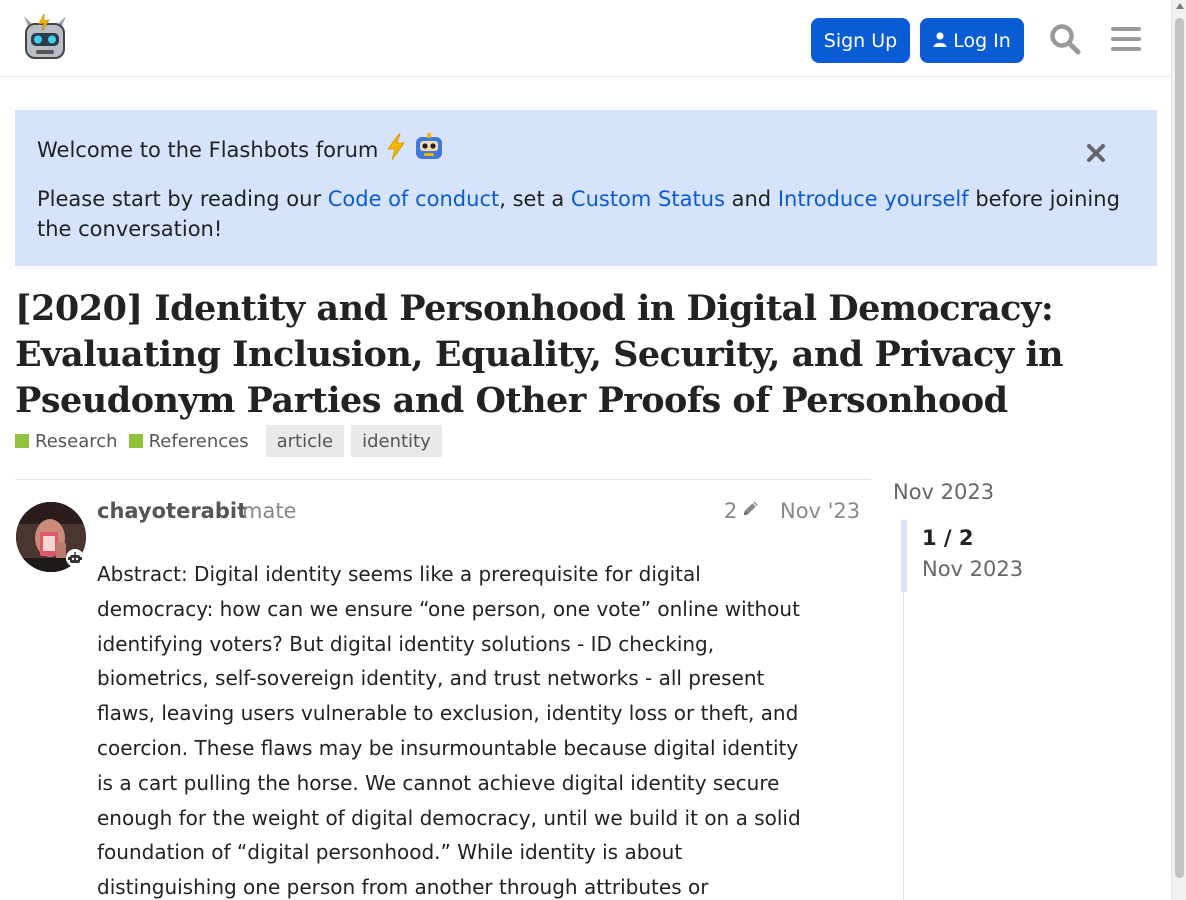 The height and width of the screenshot is (900, 1186). What do you see at coordinates (198, 441) in the screenshot?
I see `category-label: References` at bounding box center [198, 441].